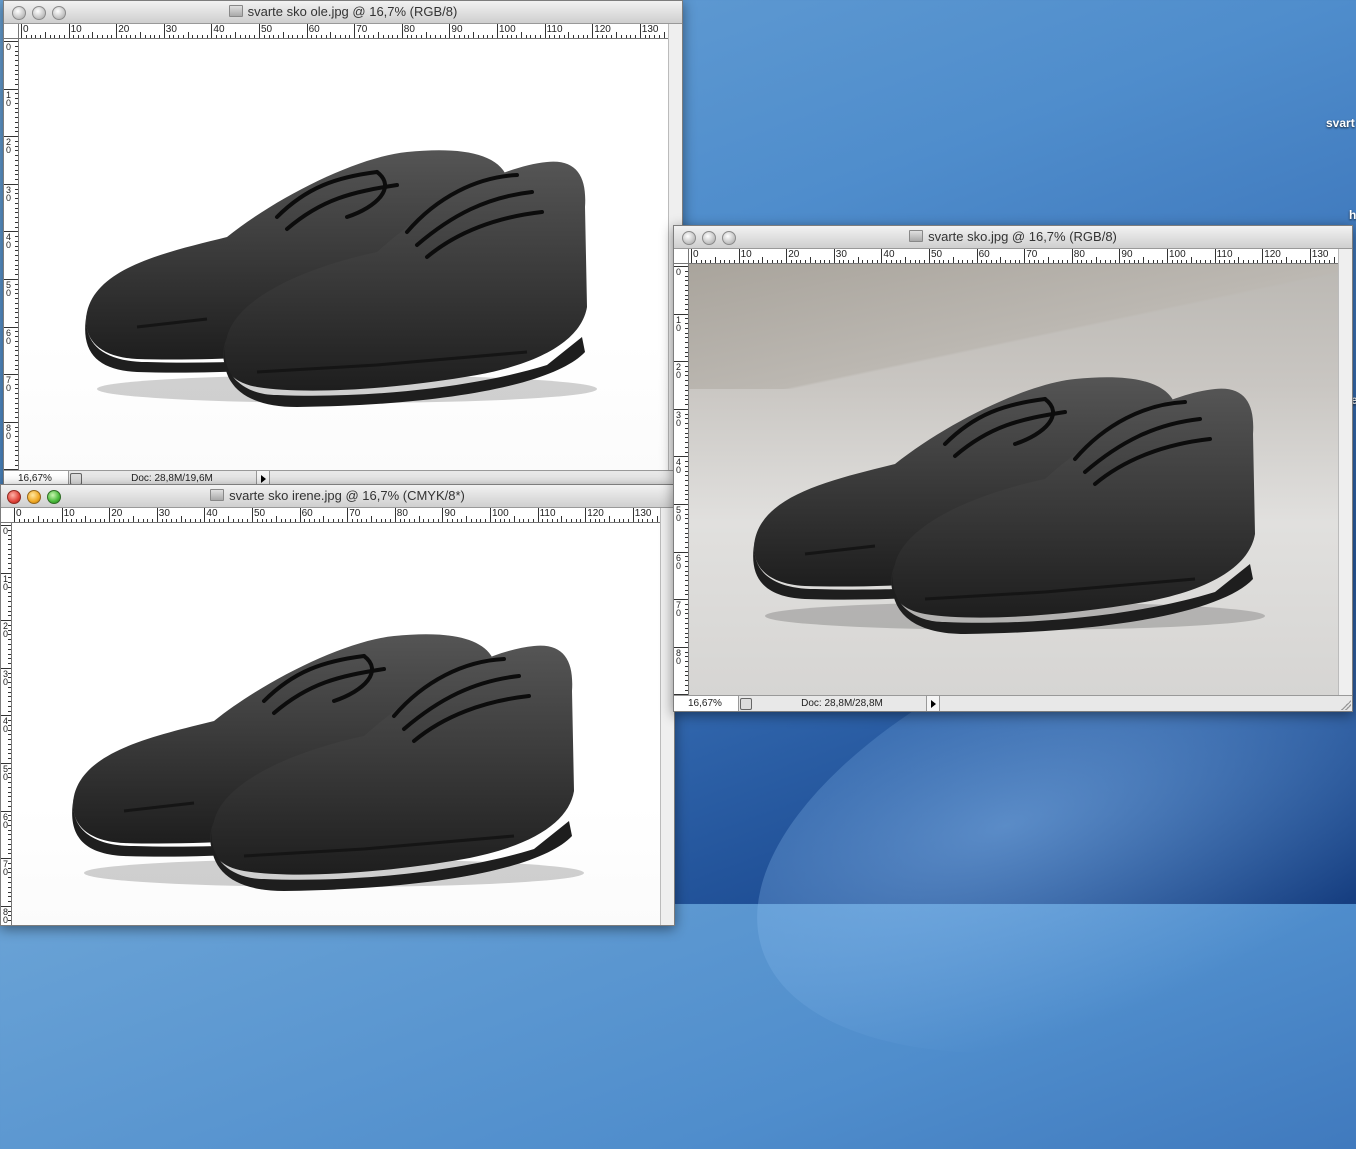 Image resolution: width=1356 pixels, height=1149 pixels. Describe the element at coordinates (1346, 705) in the screenshot. I see `resize-grip` at that location.